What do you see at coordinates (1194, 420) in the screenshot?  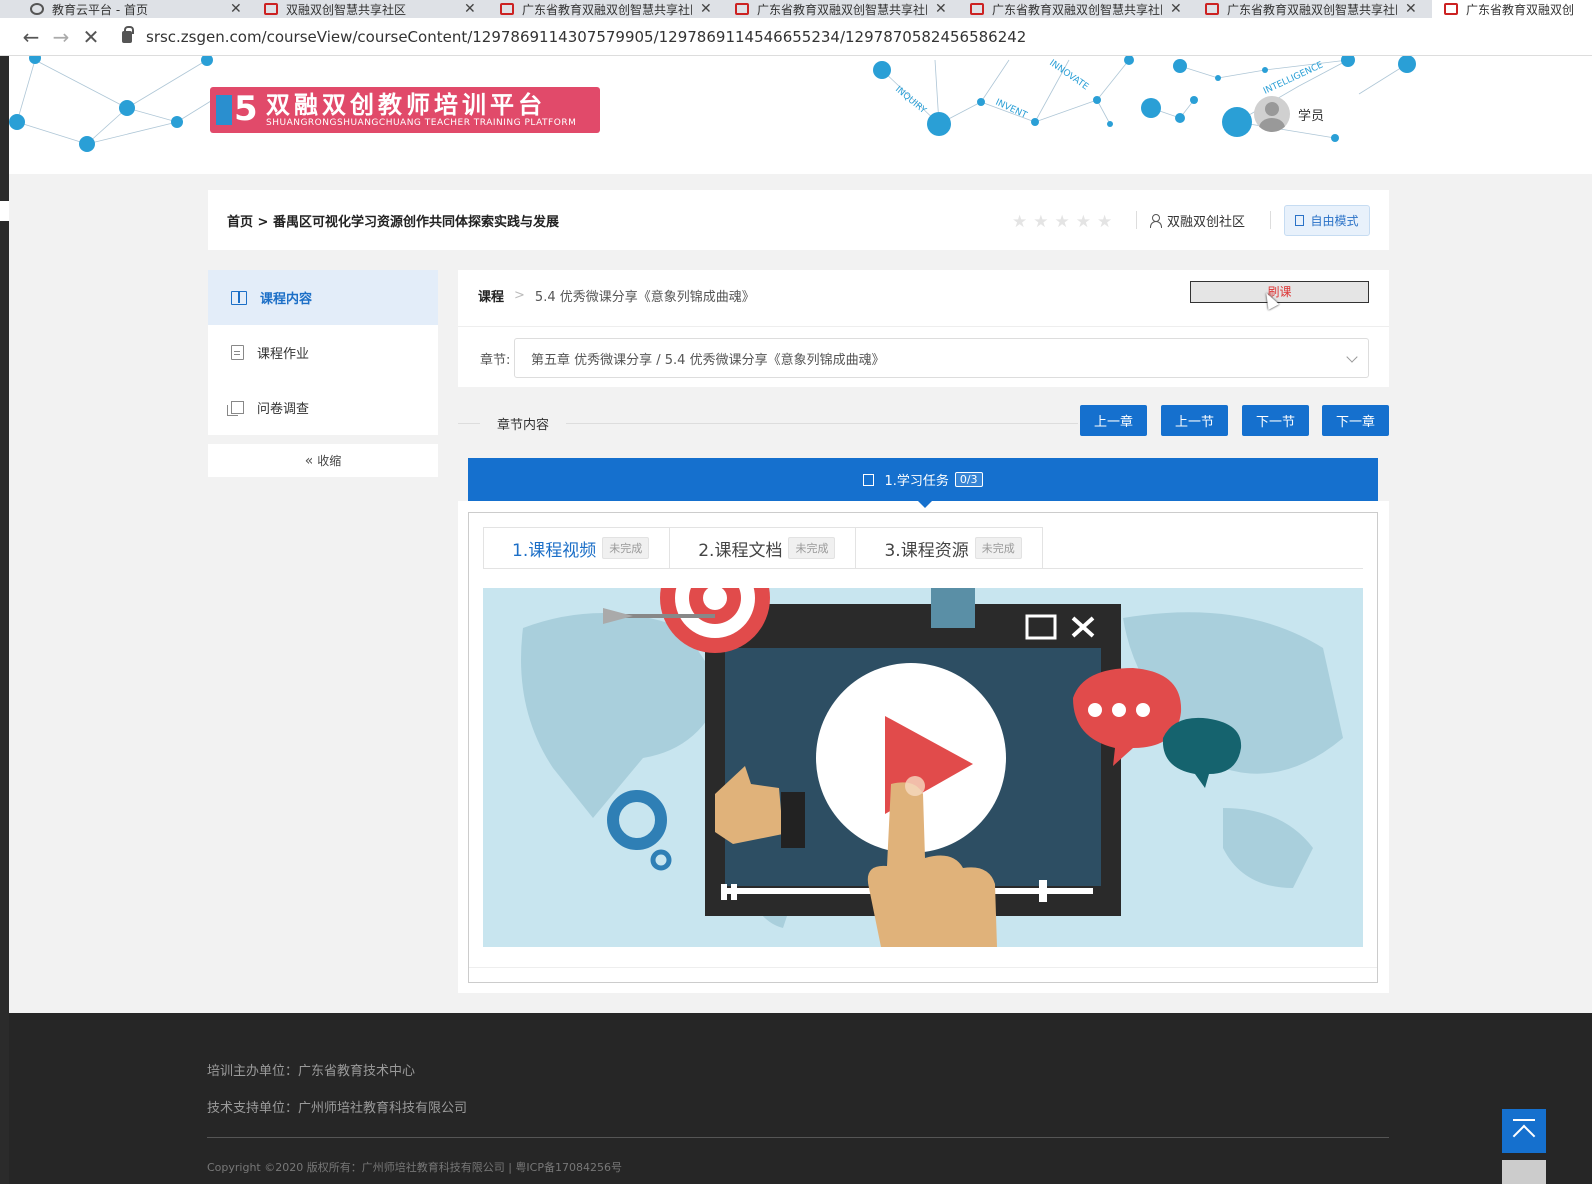 I see `prev-section-button: 上一节` at bounding box center [1194, 420].